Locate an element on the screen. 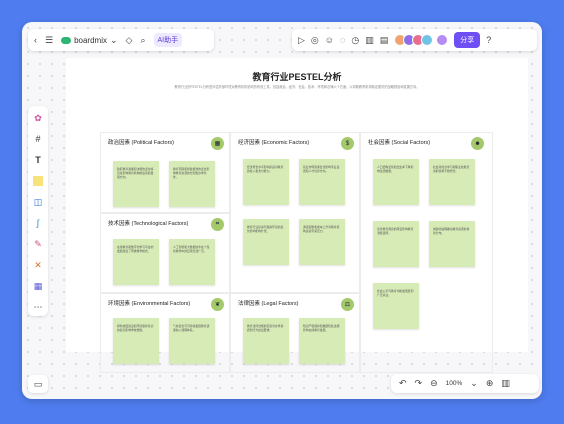 This screenshot has width=564, height=424. sticky-note: 通货膨胀和成本上升对教育机构运营带来压力。 is located at coordinates (322, 242).